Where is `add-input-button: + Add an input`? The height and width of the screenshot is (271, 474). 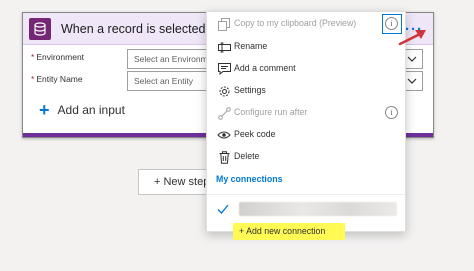 add-input-button: + Add an input is located at coordinates (82, 110).